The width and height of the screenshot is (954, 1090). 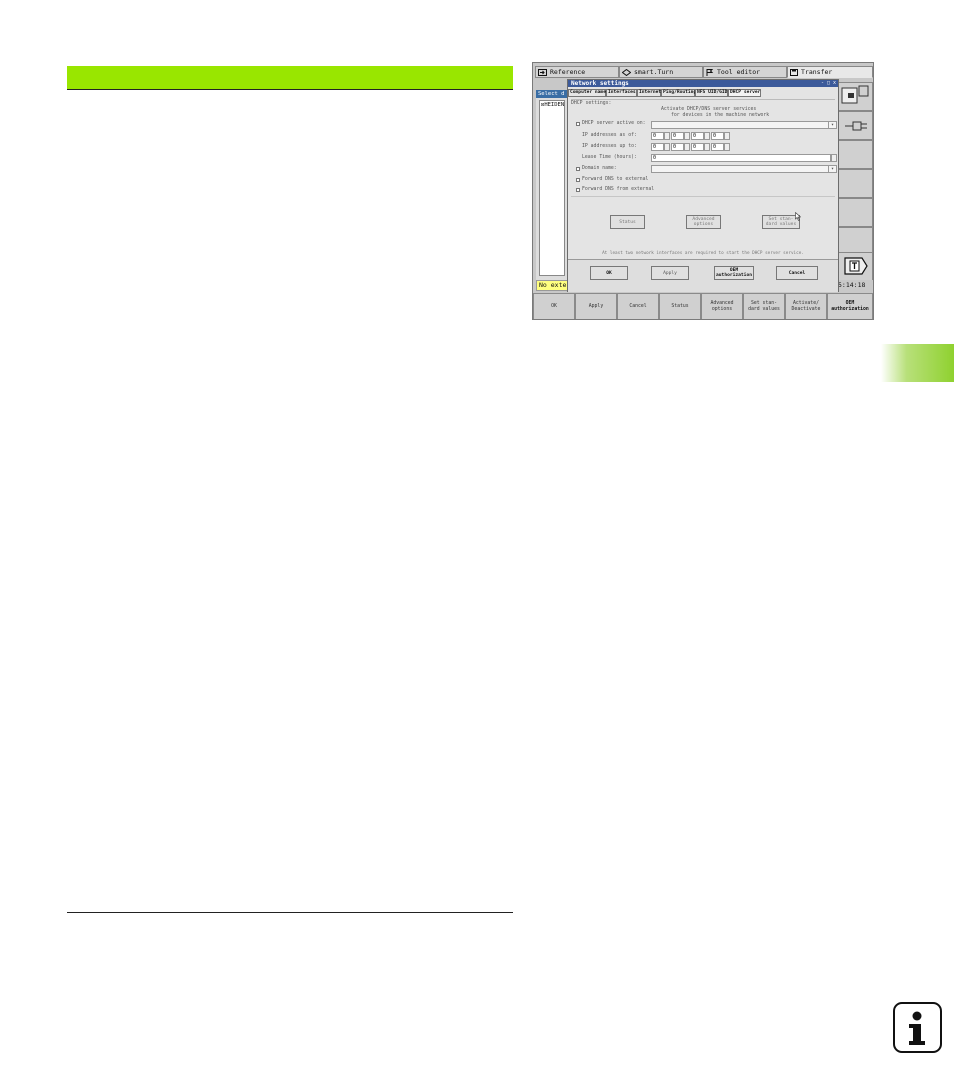 I want to click on softkey-tool-t, so click(x=855, y=266).